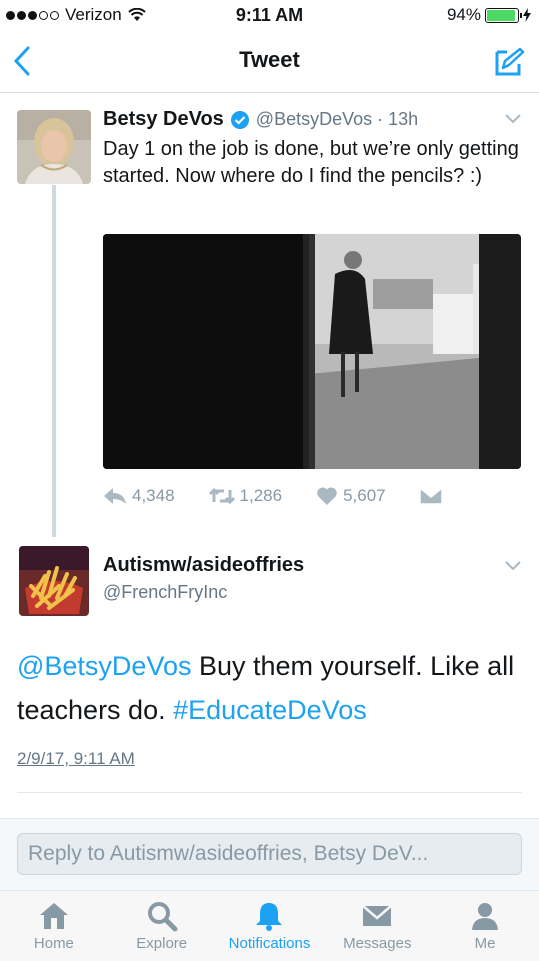 Image resolution: width=539 pixels, height=961 pixels. What do you see at coordinates (165, 592) in the screenshot?
I see `reply-author-handle: @FrenchFryInc` at bounding box center [165, 592].